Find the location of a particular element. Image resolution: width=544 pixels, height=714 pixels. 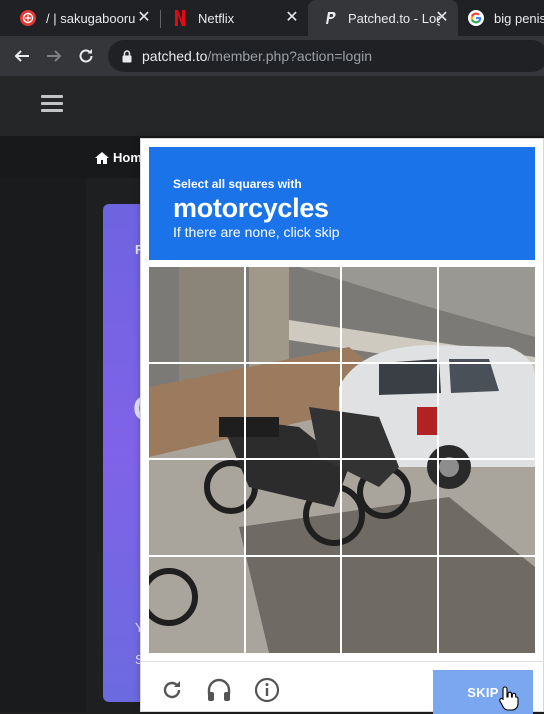

tab-title: Netflix is located at coordinates (216, 18).